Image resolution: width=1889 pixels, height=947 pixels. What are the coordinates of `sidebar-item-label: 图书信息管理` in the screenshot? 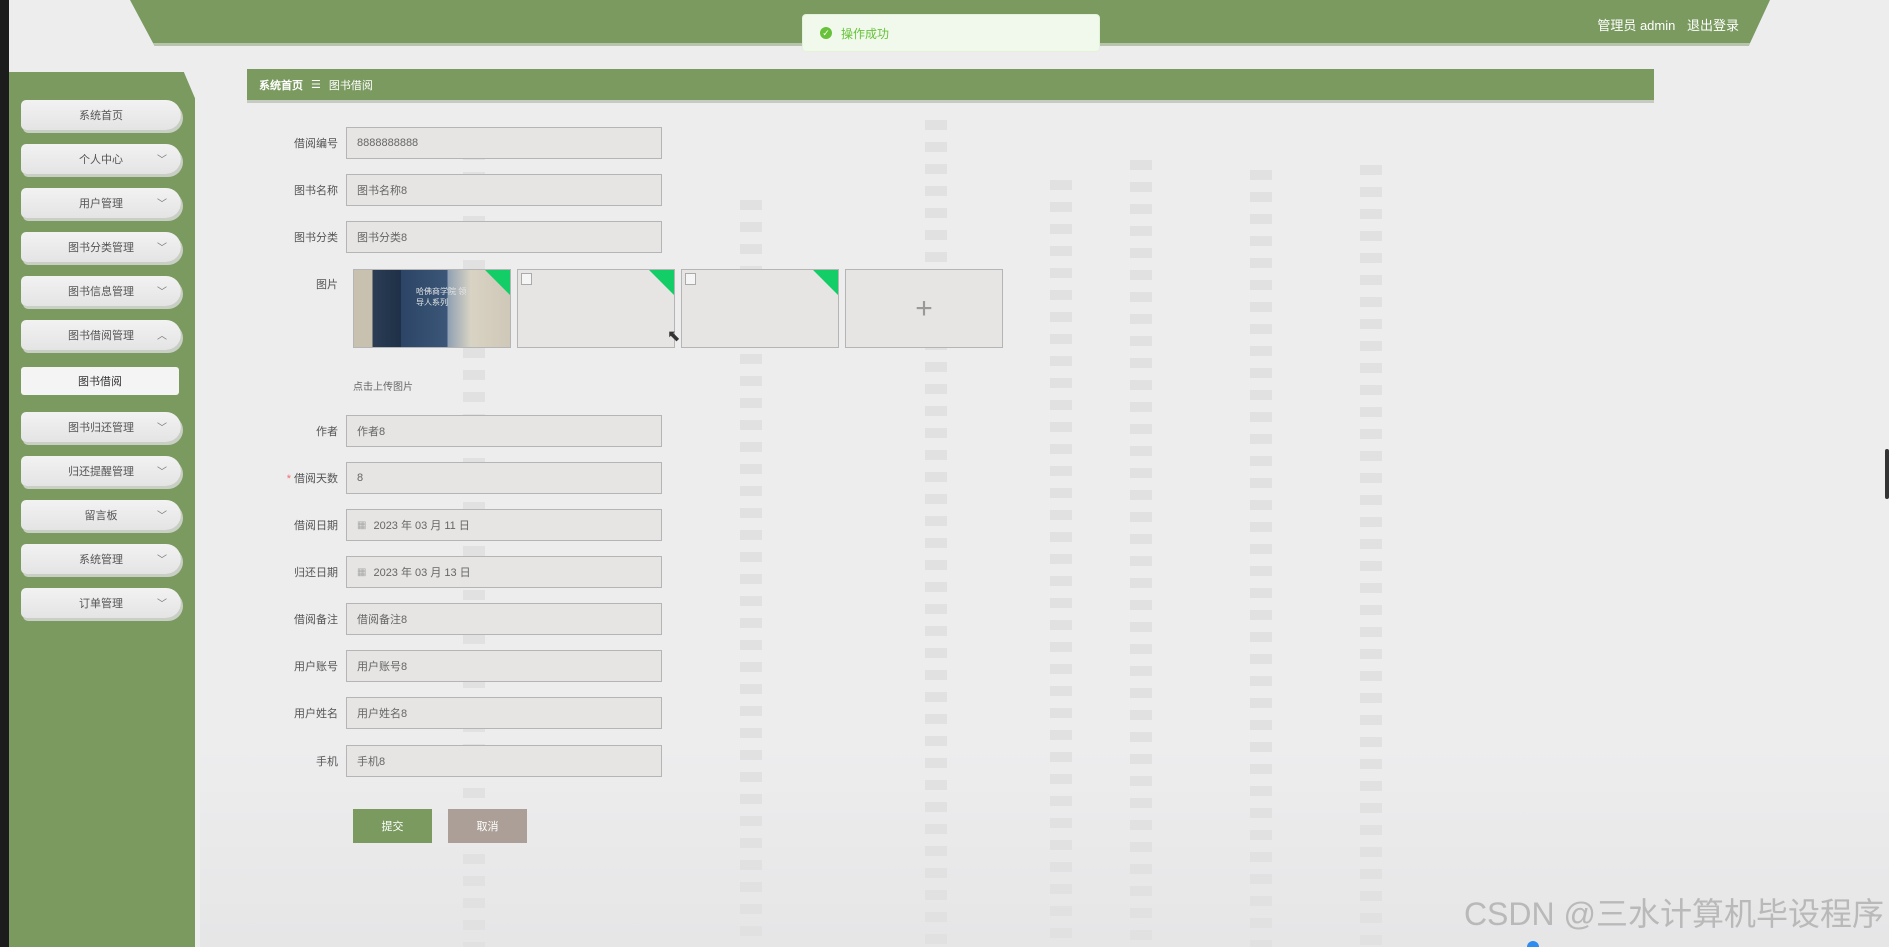 It's located at (101, 292).